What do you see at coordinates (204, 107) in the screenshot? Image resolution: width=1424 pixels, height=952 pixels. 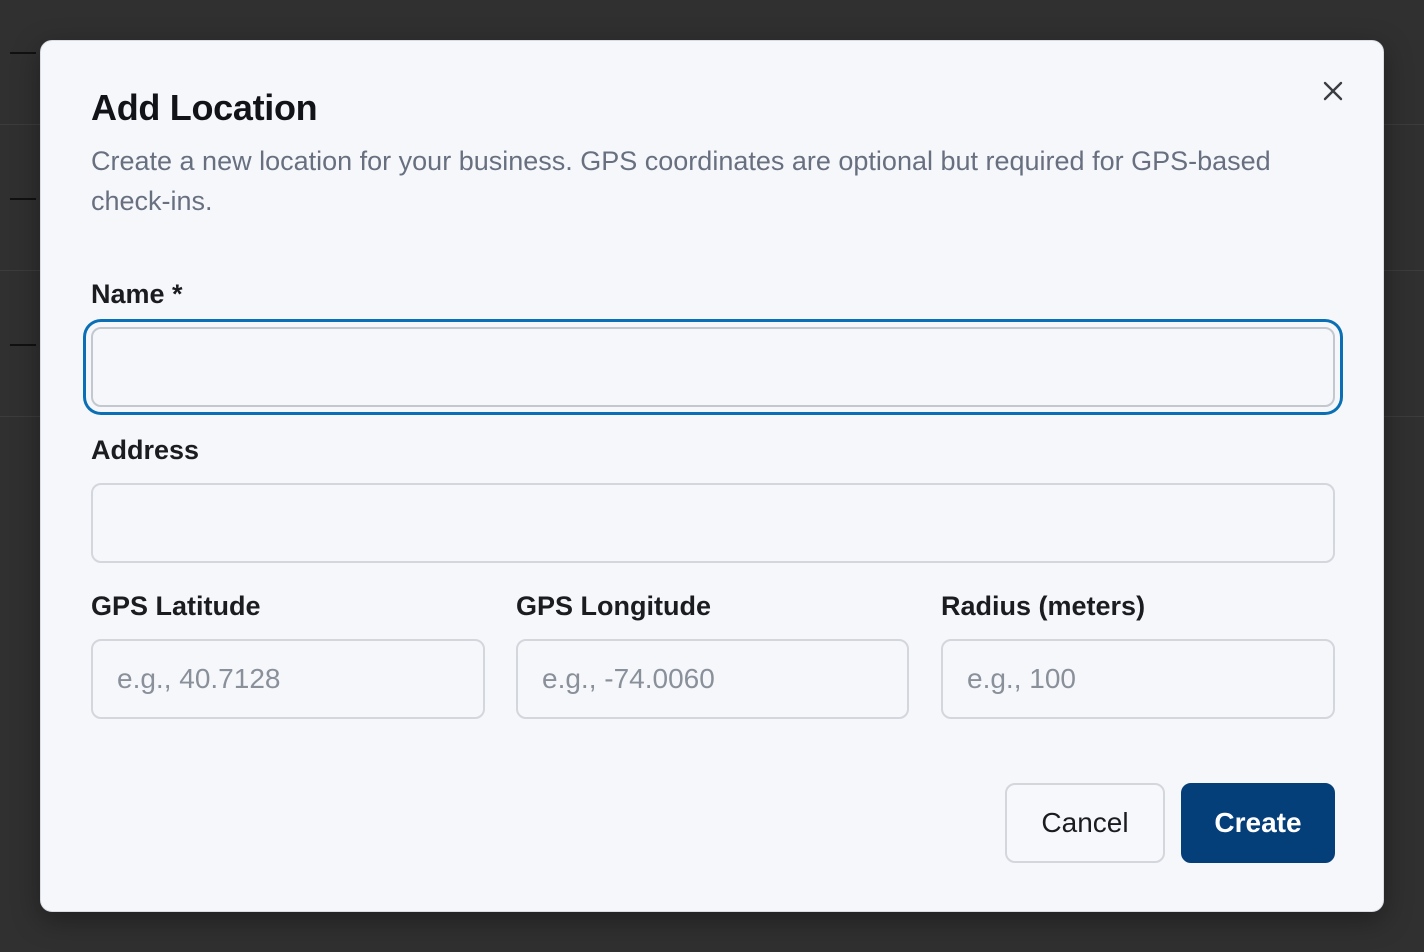 I see `dialog-title: Add Location` at bounding box center [204, 107].